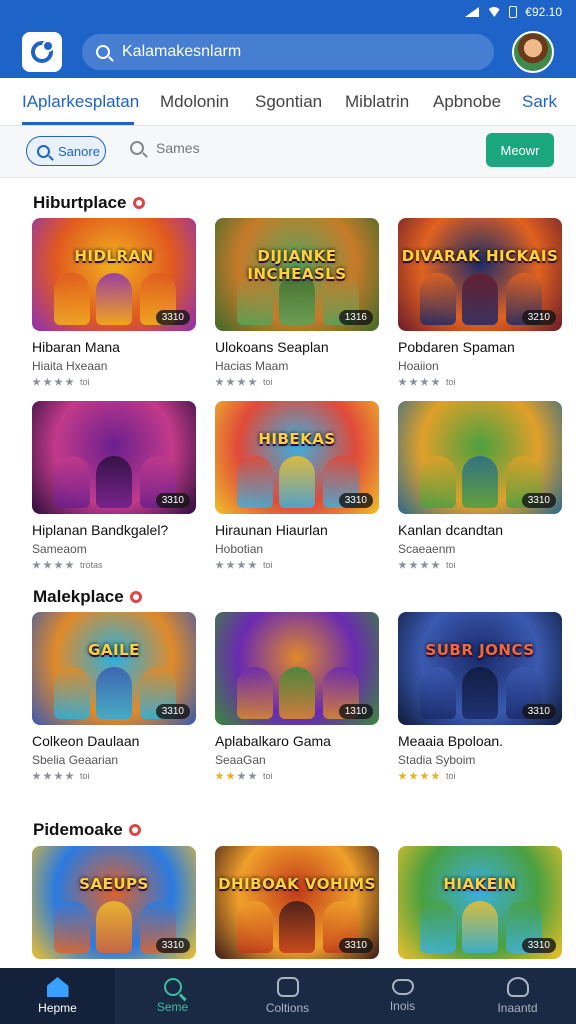 The height and width of the screenshot is (1024, 576). I want to click on status-time: €92.10, so click(543, 12).